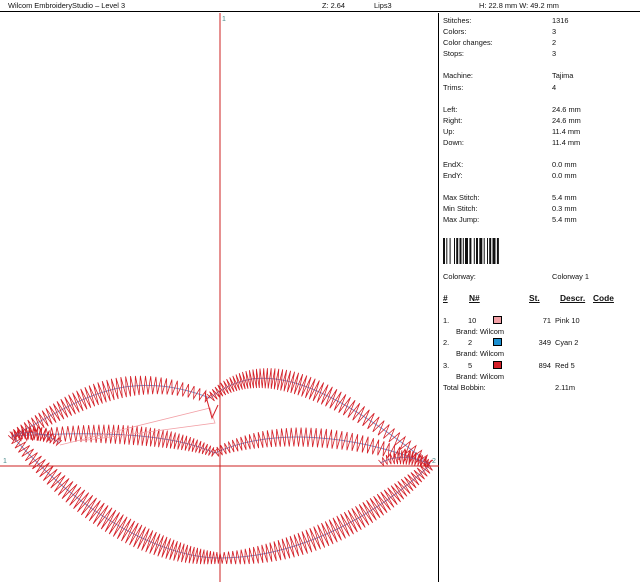 This screenshot has height=582, width=640. What do you see at coordinates (546, 320) in the screenshot?
I see `color-stitches: 71` at bounding box center [546, 320].